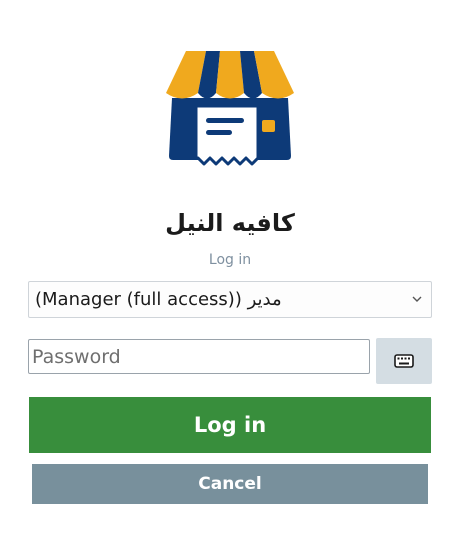 This screenshot has width=460, height=560. What do you see at coordinates (199, 356) in the screenshot?
I see `password-input` at bounding box center [199, 356].